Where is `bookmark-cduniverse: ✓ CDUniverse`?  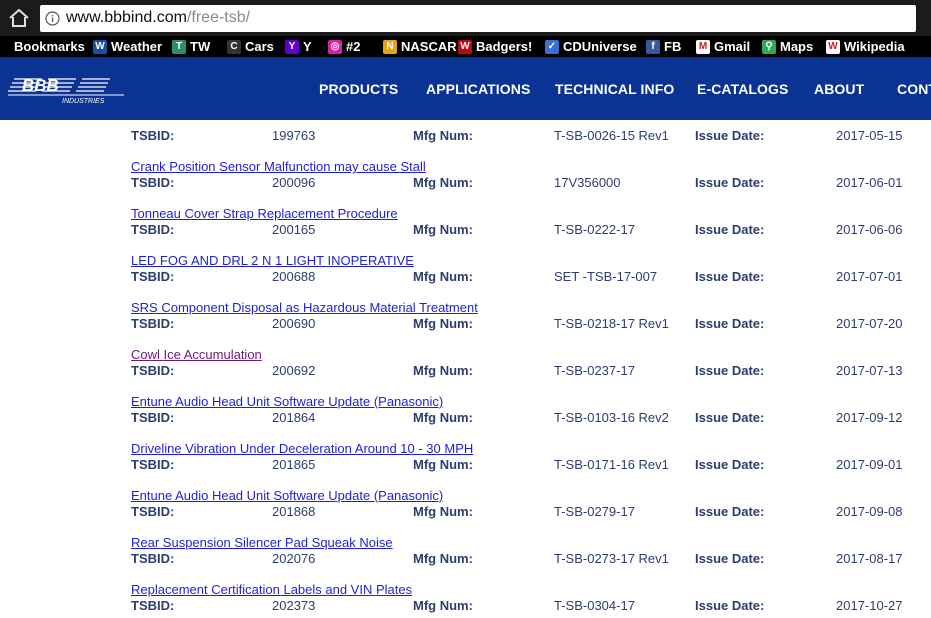 bookmark-cduniverse: ✓ CDUniverse is located at coordinates (591, 46).